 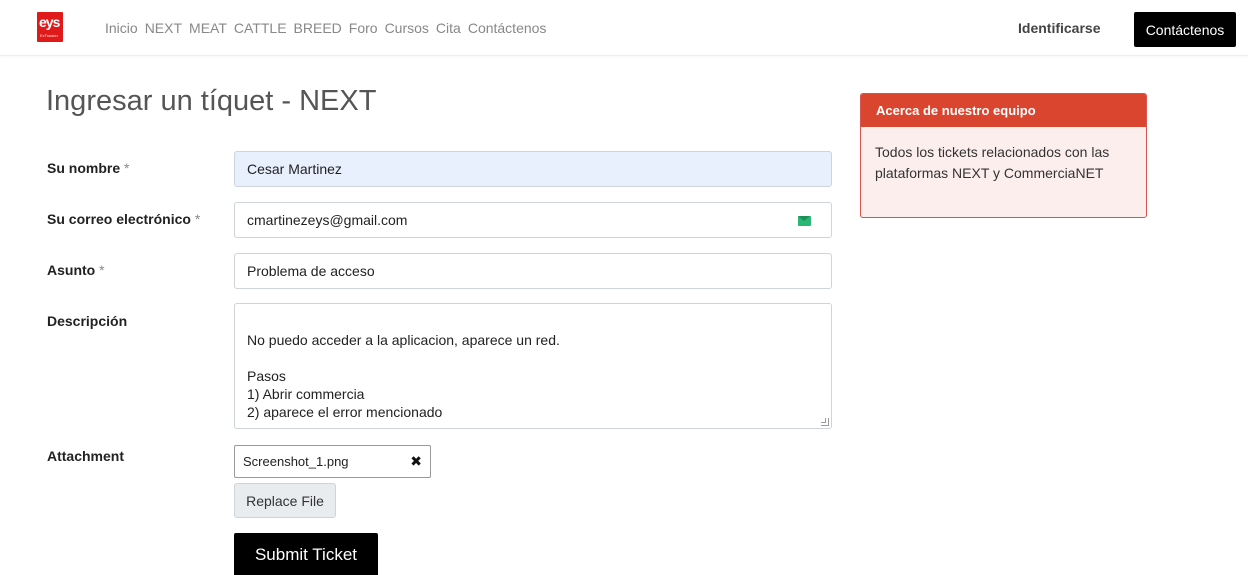 What do you see at coordinates (87, 321) in the screenshot?
I see `description-label: Descripción` at bounding box center [87, 321].